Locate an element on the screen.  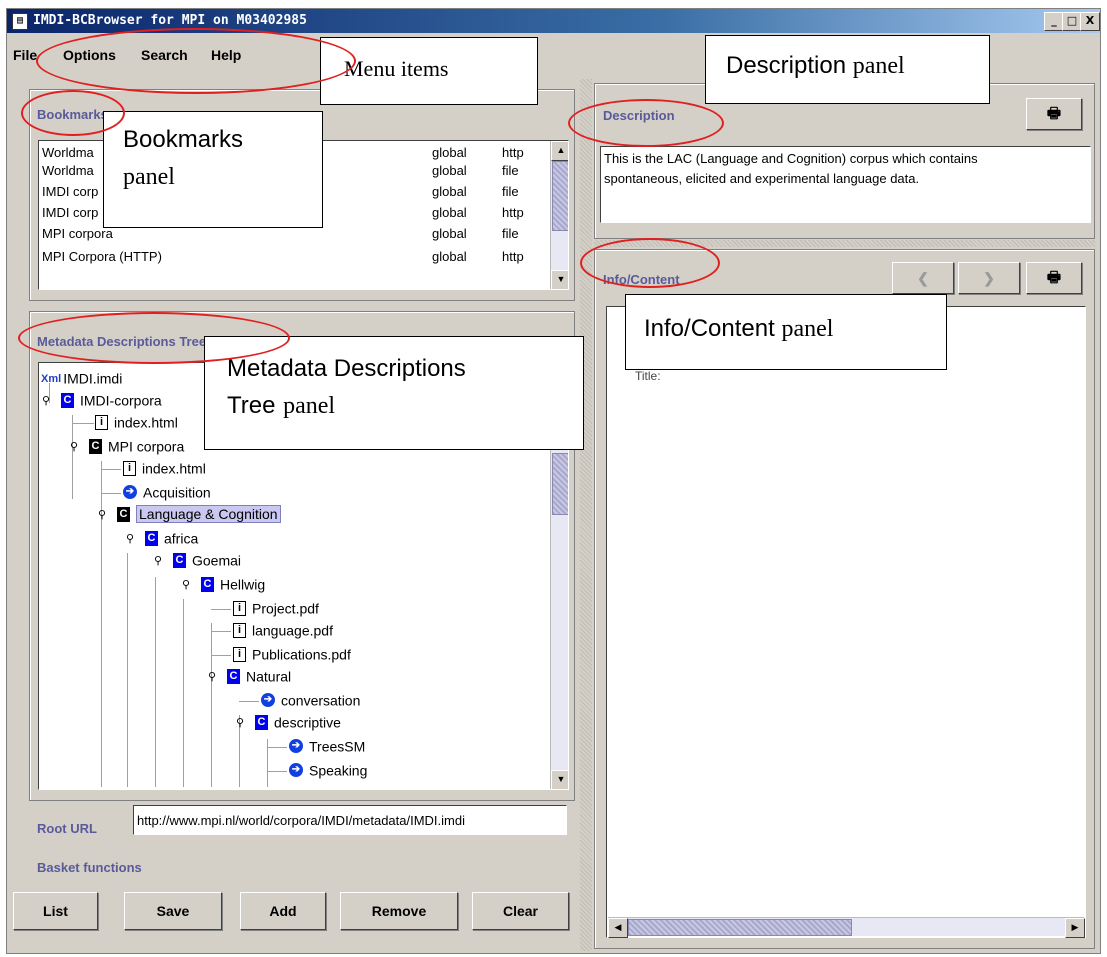
tree-node-label: Publications.pdf is located at coordinates (301, 654).